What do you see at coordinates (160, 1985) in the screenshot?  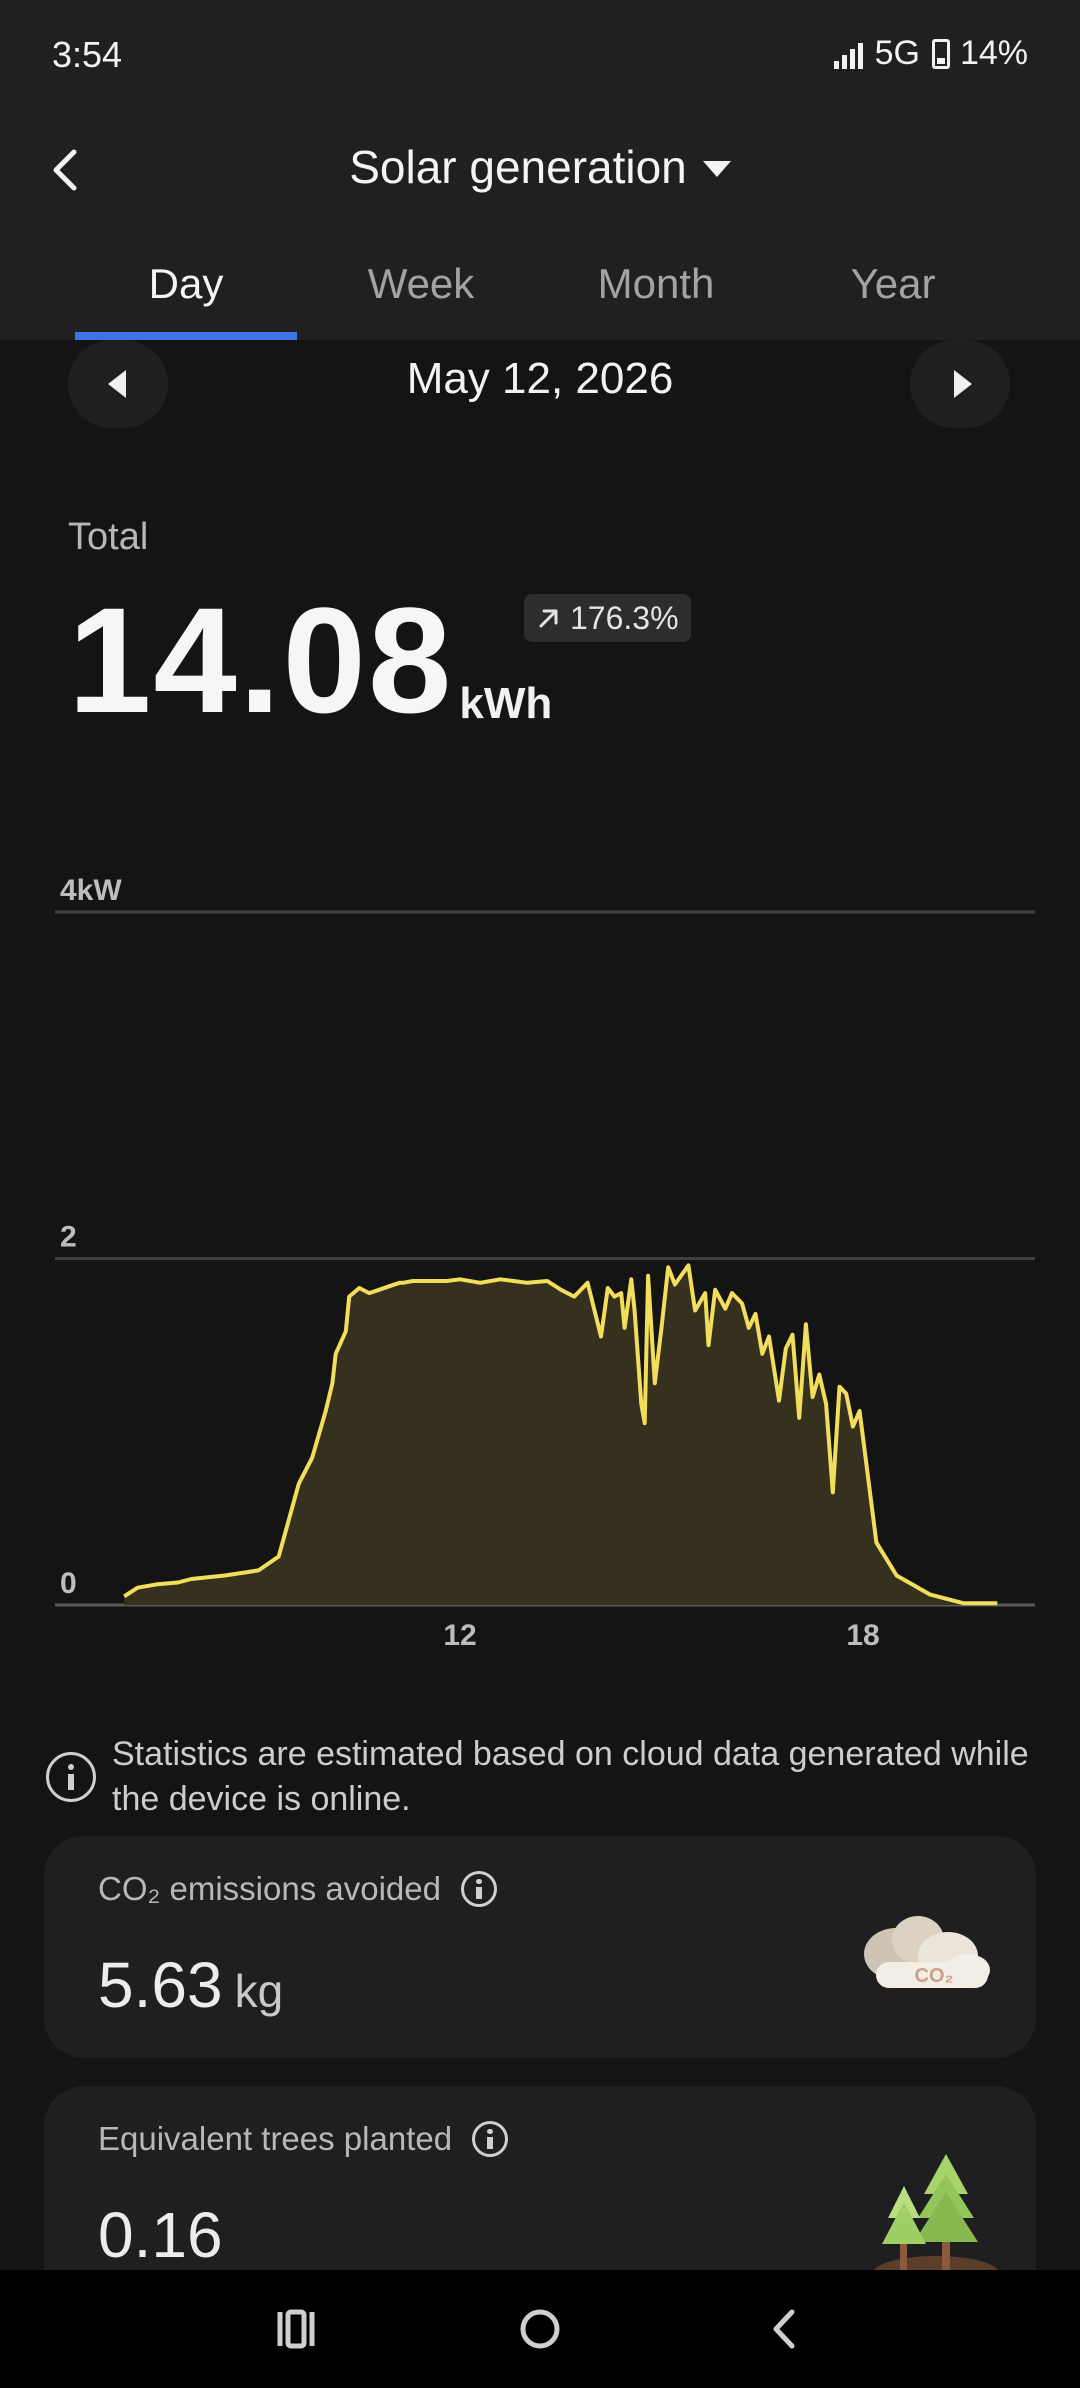 I see `co2-value: 5.63` at bounding box center [160, 1985].